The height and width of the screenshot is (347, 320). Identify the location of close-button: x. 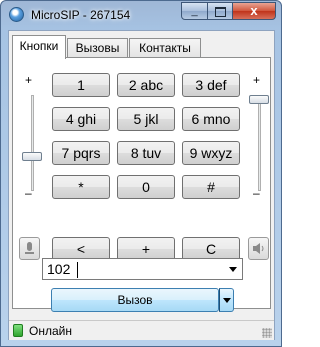
(254, 11).